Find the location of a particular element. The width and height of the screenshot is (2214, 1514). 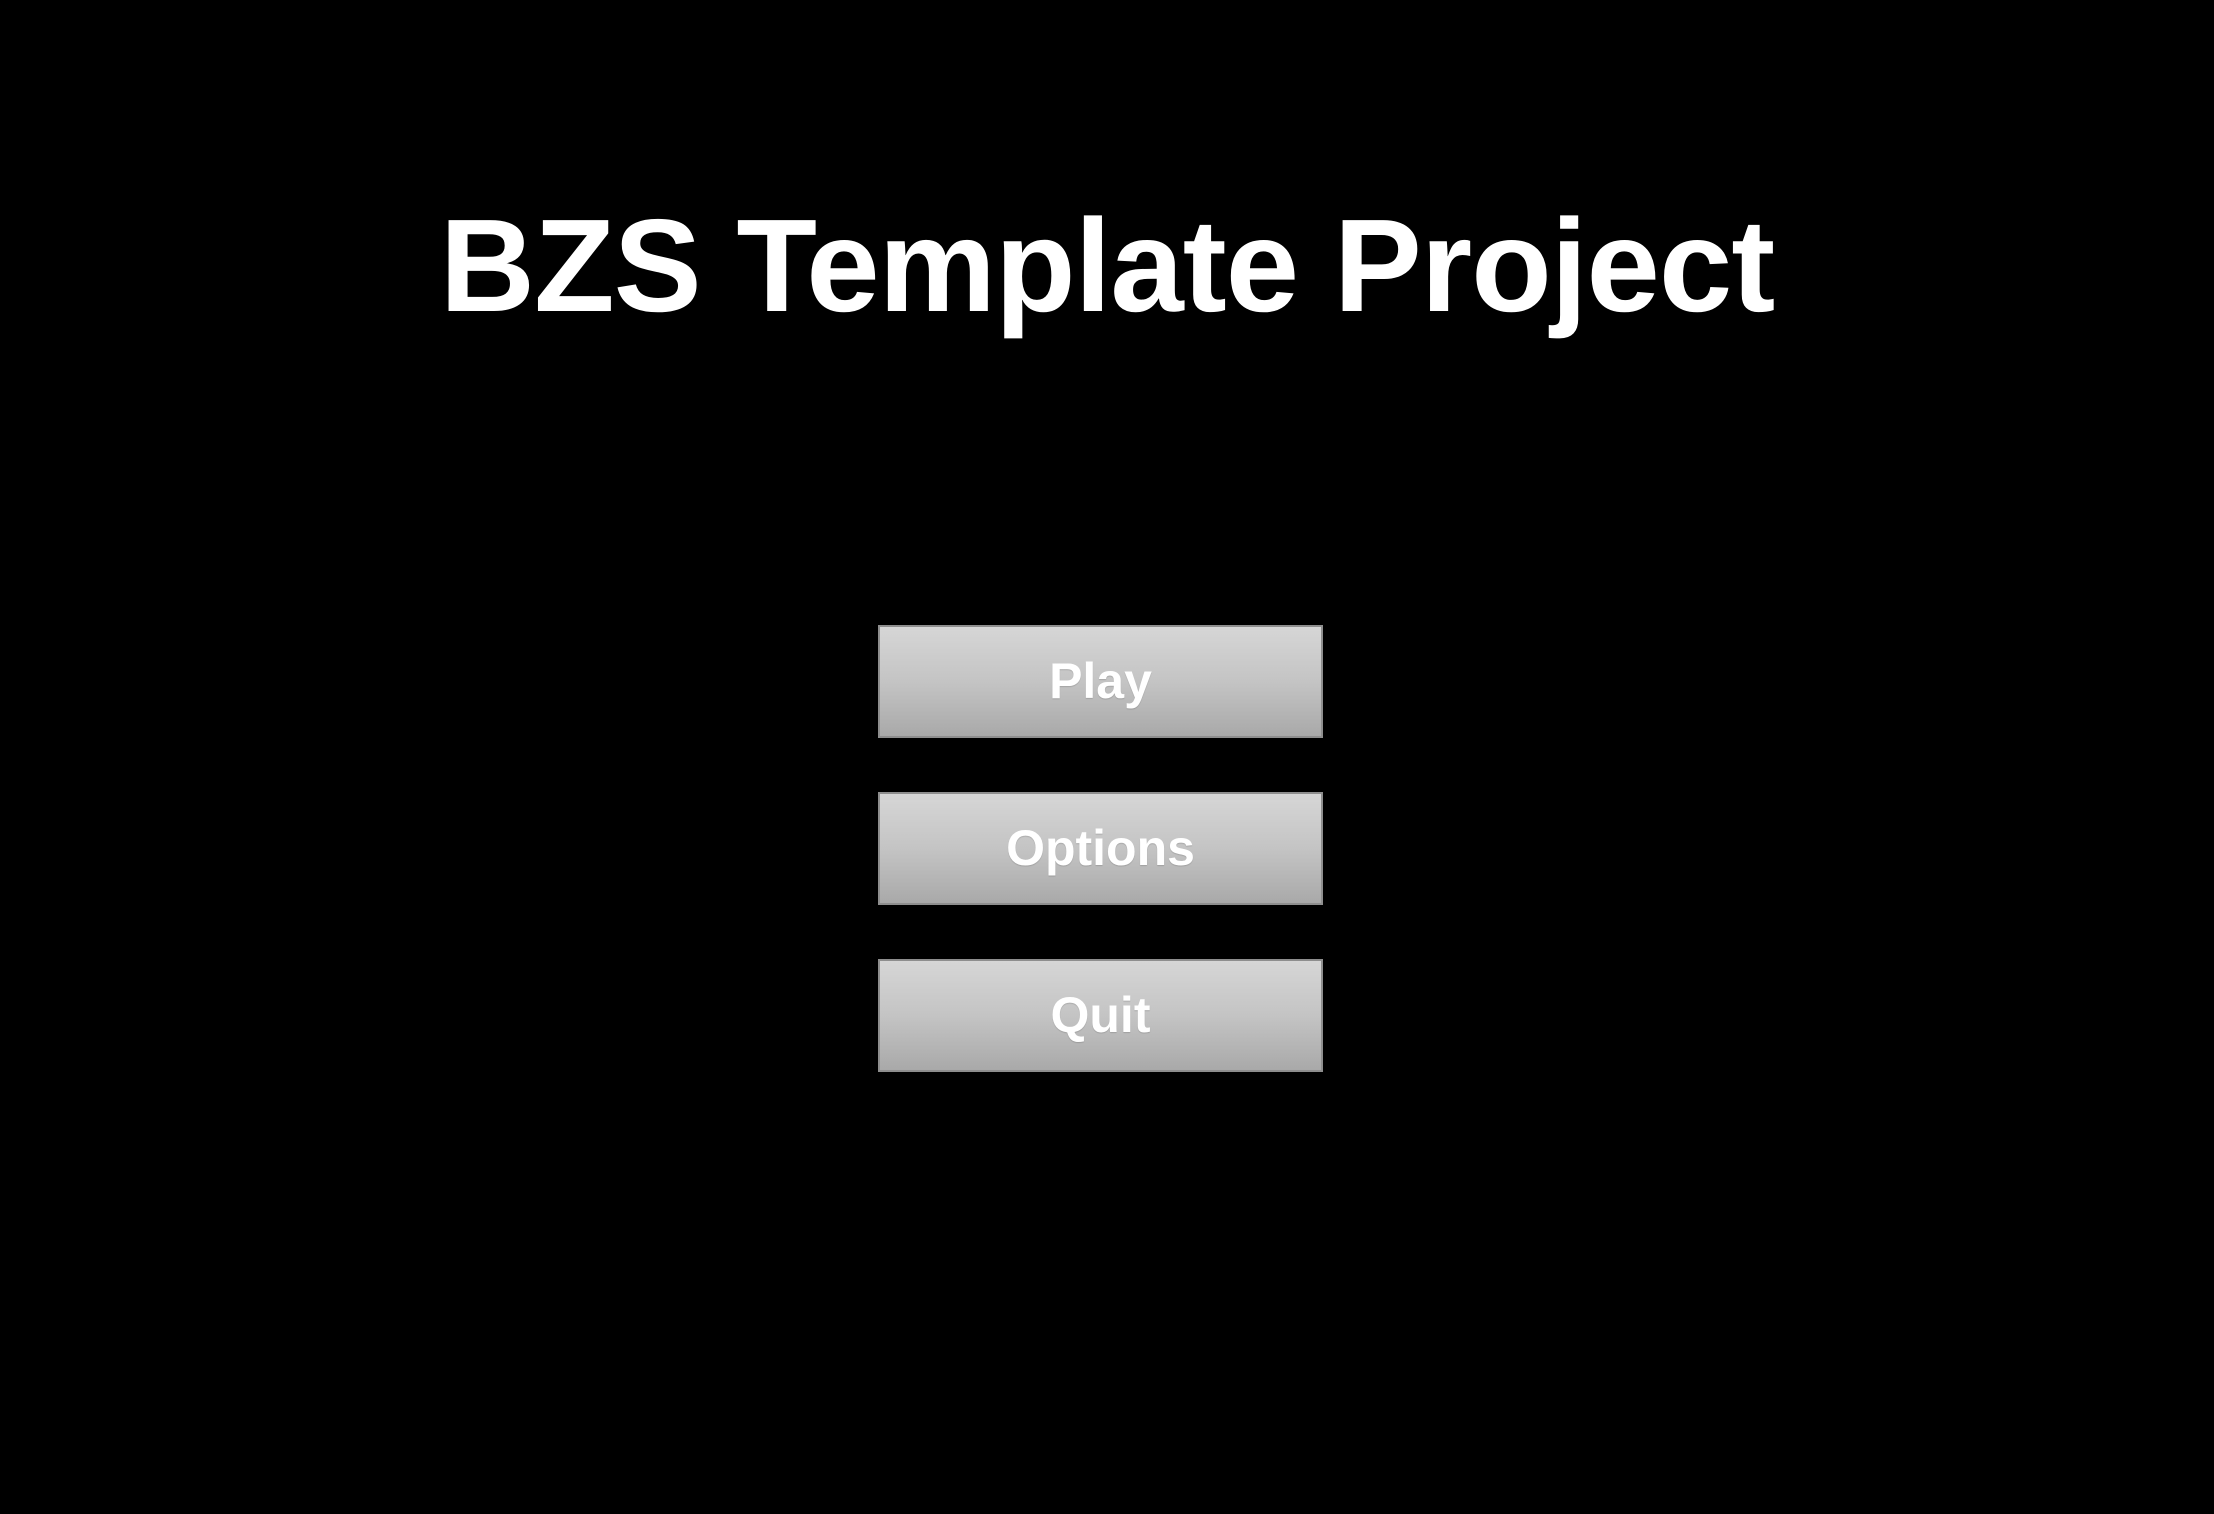

quit-button: Quit is located at coordinates (1100, 1015).